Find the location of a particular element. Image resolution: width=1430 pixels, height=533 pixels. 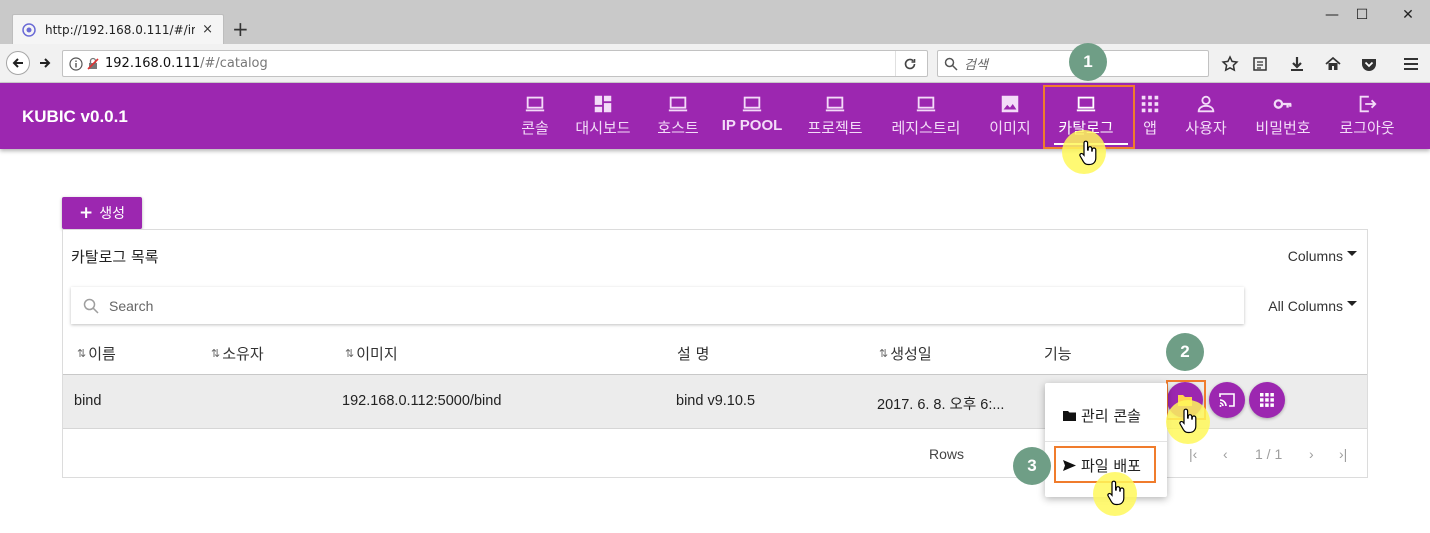

create-button: + 생성 is located at coordinates (102, 213).